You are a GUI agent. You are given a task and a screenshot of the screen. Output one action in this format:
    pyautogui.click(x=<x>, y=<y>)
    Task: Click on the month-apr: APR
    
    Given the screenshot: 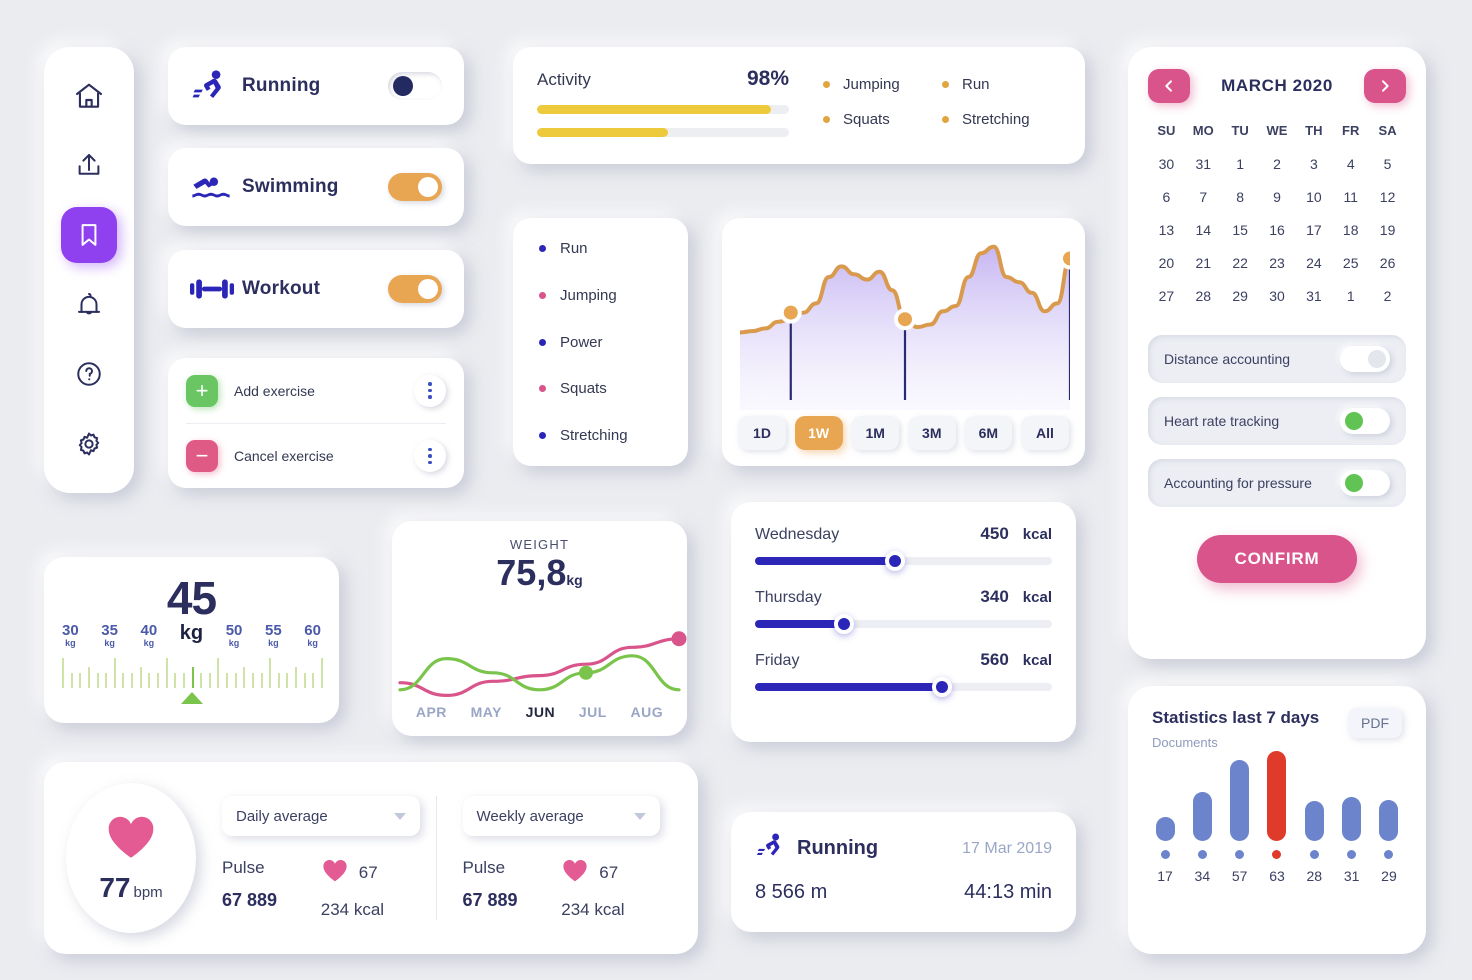 What is the action you would take?
    pyautogui.click(x=431, y=712)
    